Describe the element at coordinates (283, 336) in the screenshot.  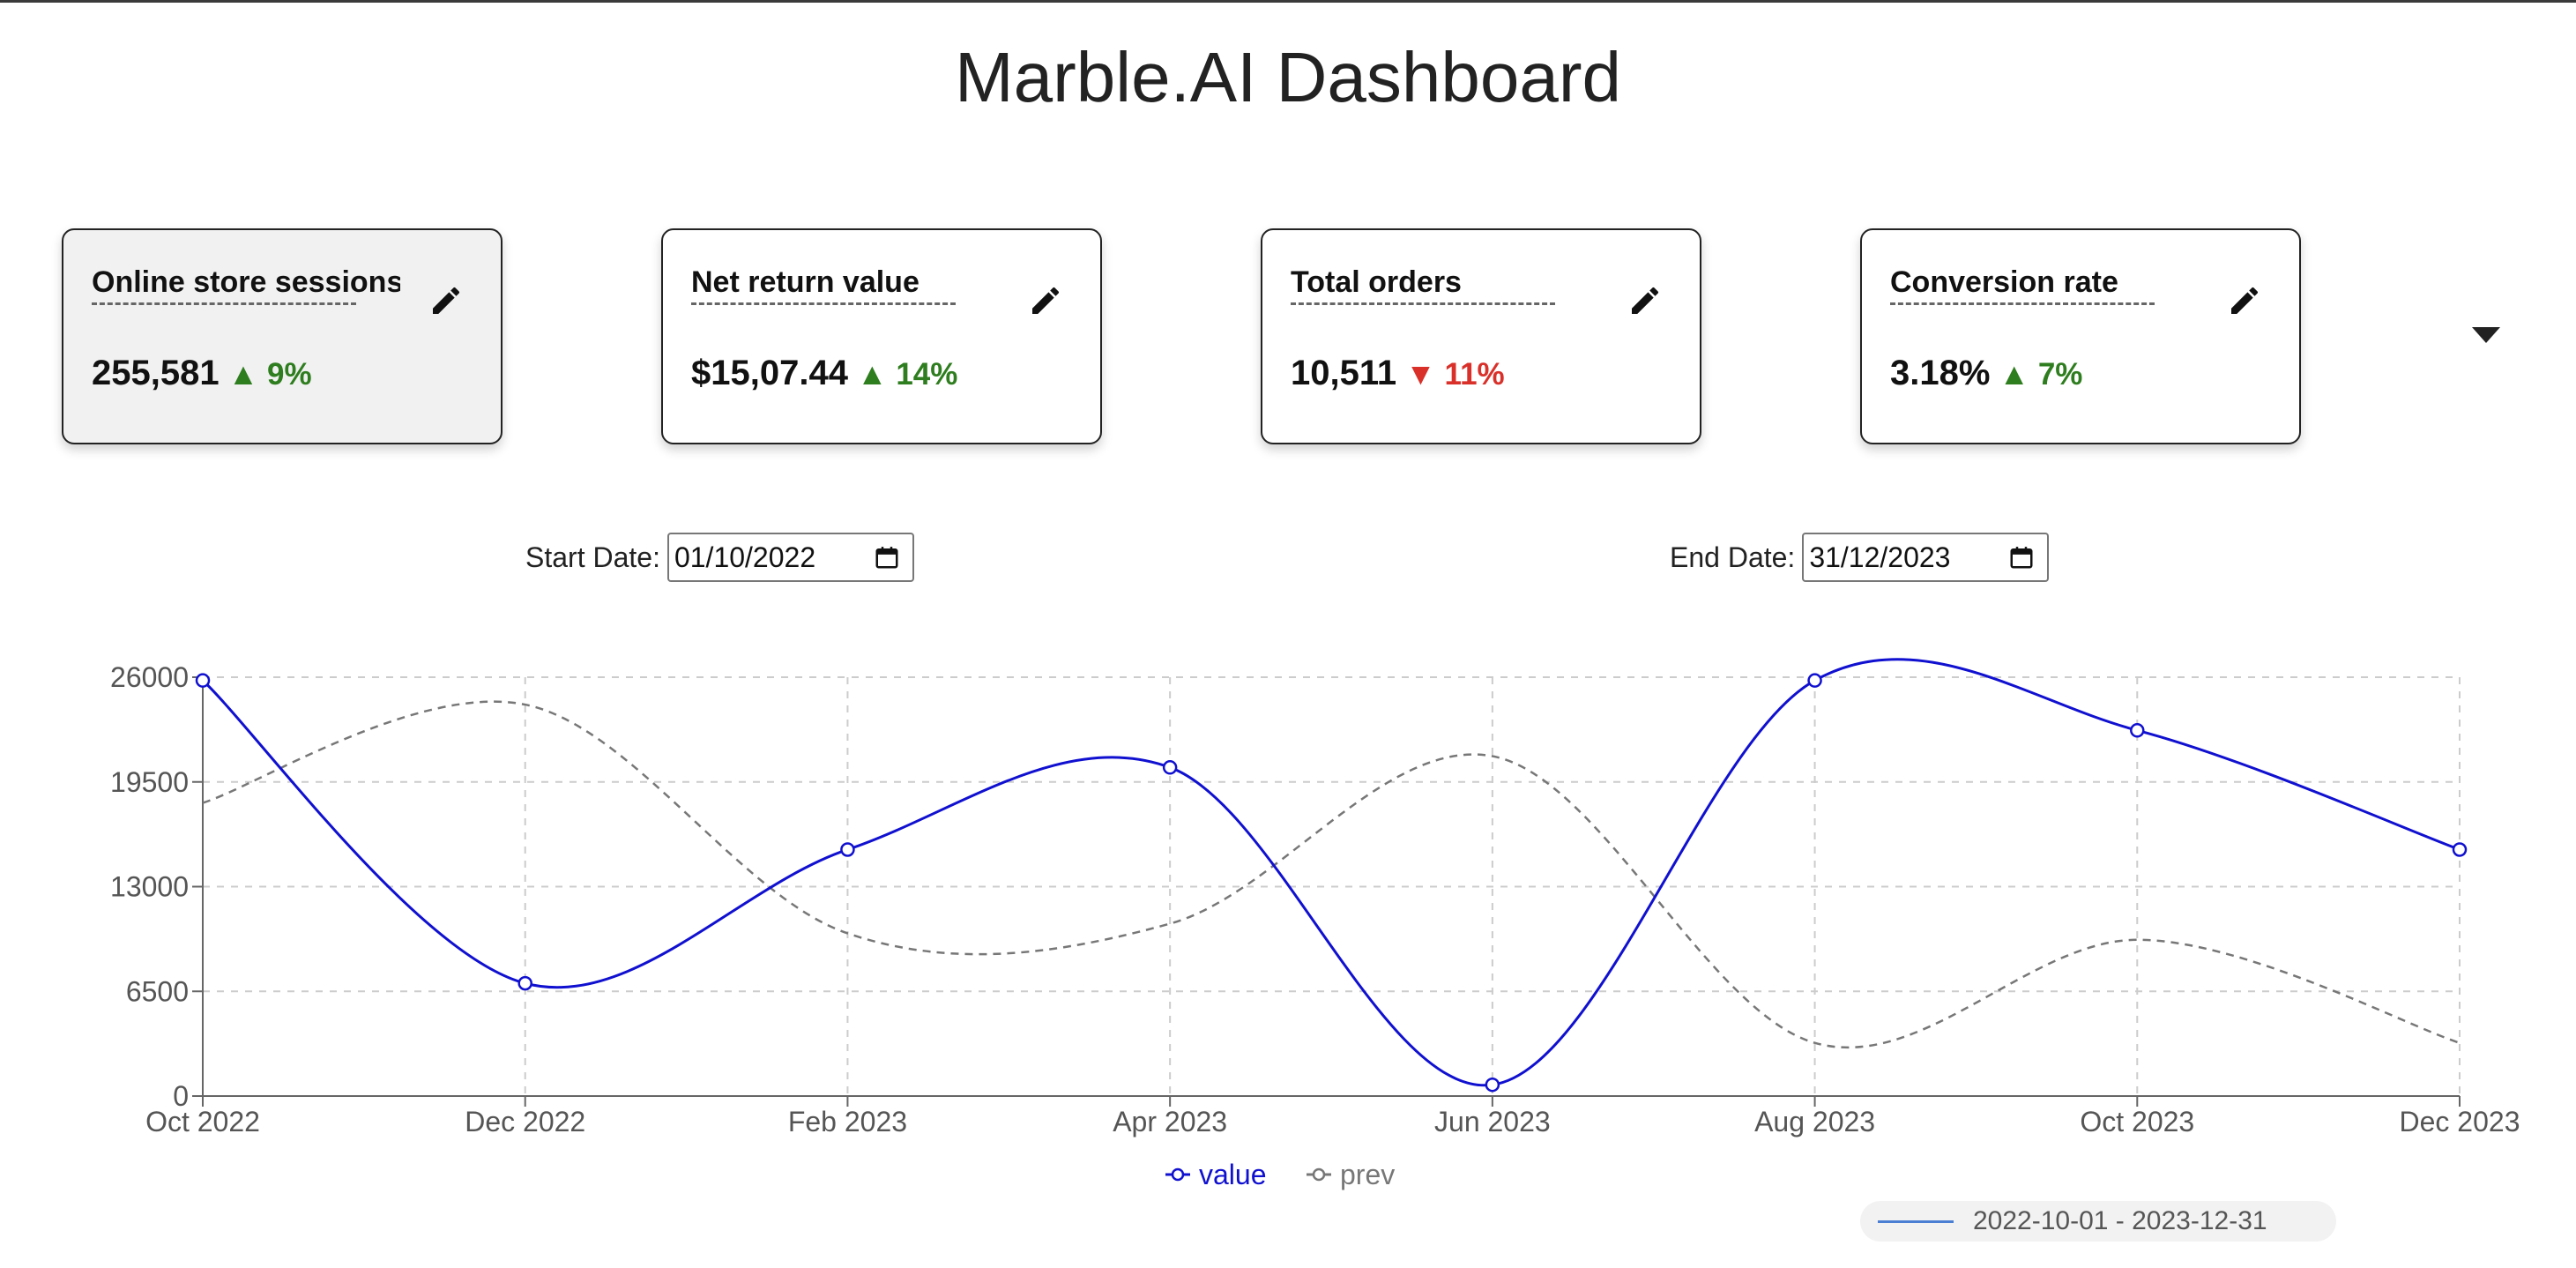
I see `kpi-card: Online store sessions 255,581 ▲ 9%` at that location.